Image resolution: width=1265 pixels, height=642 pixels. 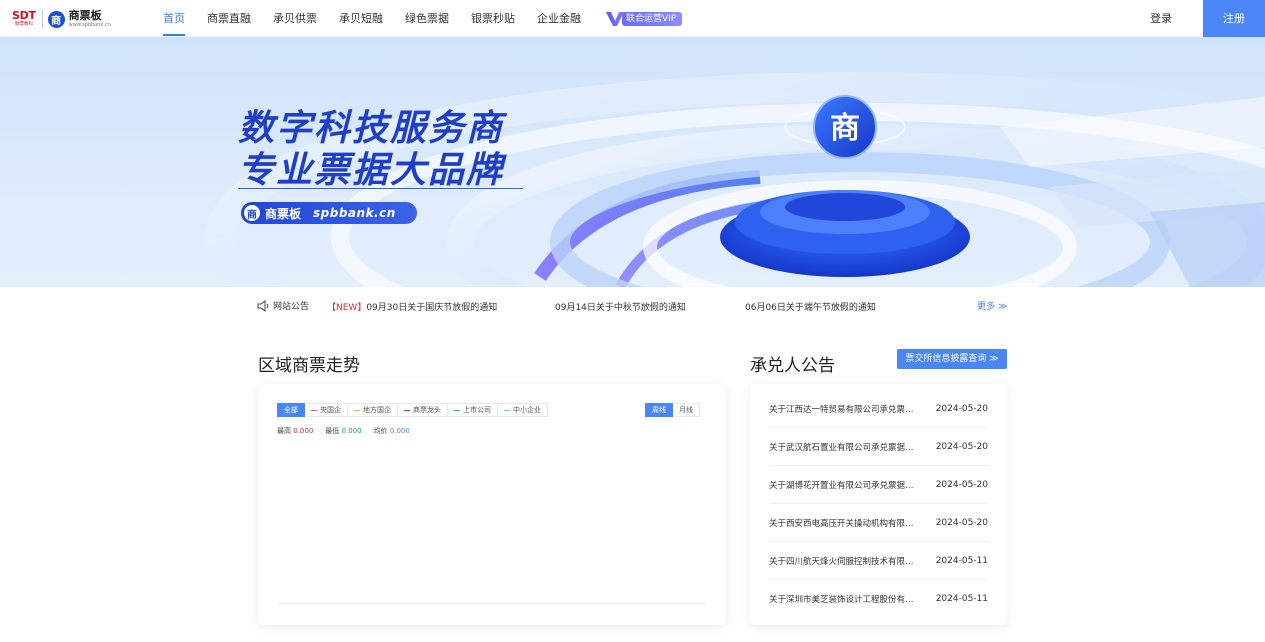 What do you see at coordinates (810, 306) in the screenshot?
I see `announcement-item: 06月06日关于端午节放假的通知` at bounding box center [810, 306].